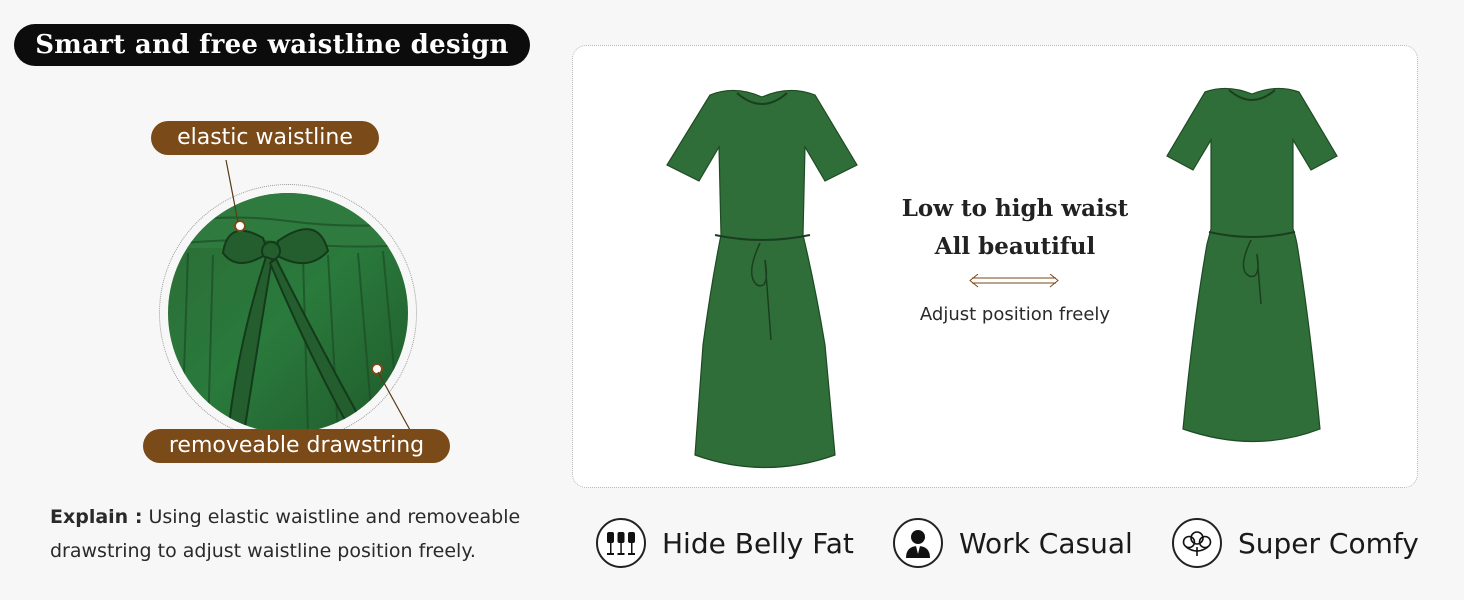  What do you see at coordinates (1197, 543) in the screenshot?
I see `cotton-flower-icon` at bounding box center [1197, 543].